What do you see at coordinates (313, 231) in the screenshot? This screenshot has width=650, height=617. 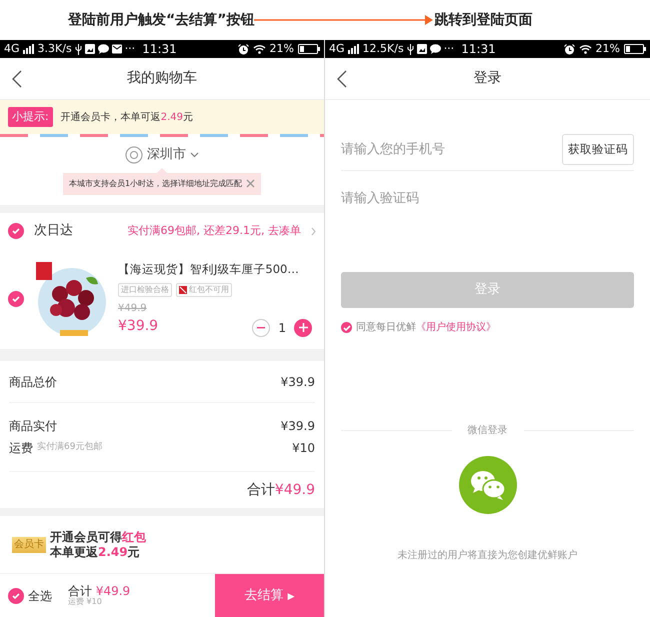 I see `chevron-right-icon` at bounding box center [313, 231].